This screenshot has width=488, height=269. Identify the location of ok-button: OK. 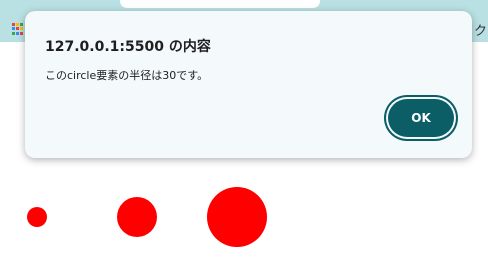
(421, 118).